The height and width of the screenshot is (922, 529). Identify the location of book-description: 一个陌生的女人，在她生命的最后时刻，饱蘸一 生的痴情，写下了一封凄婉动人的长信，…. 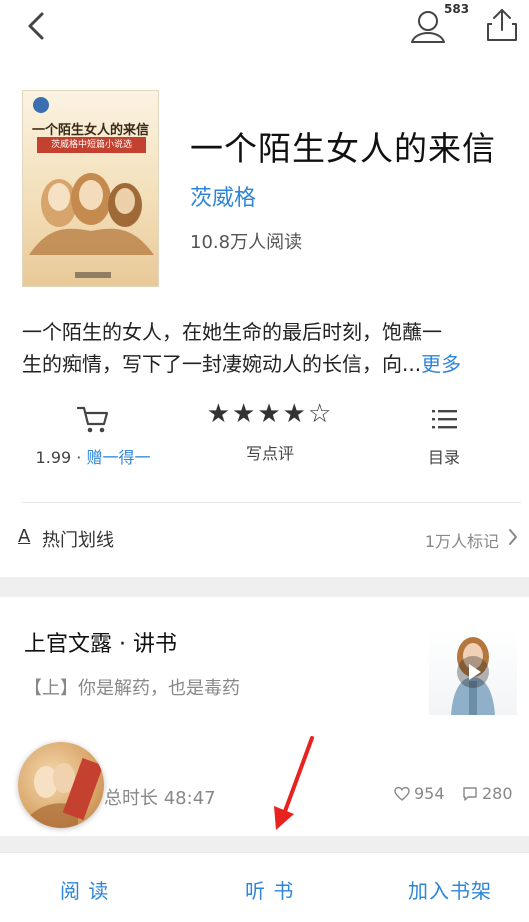
(272, 348).